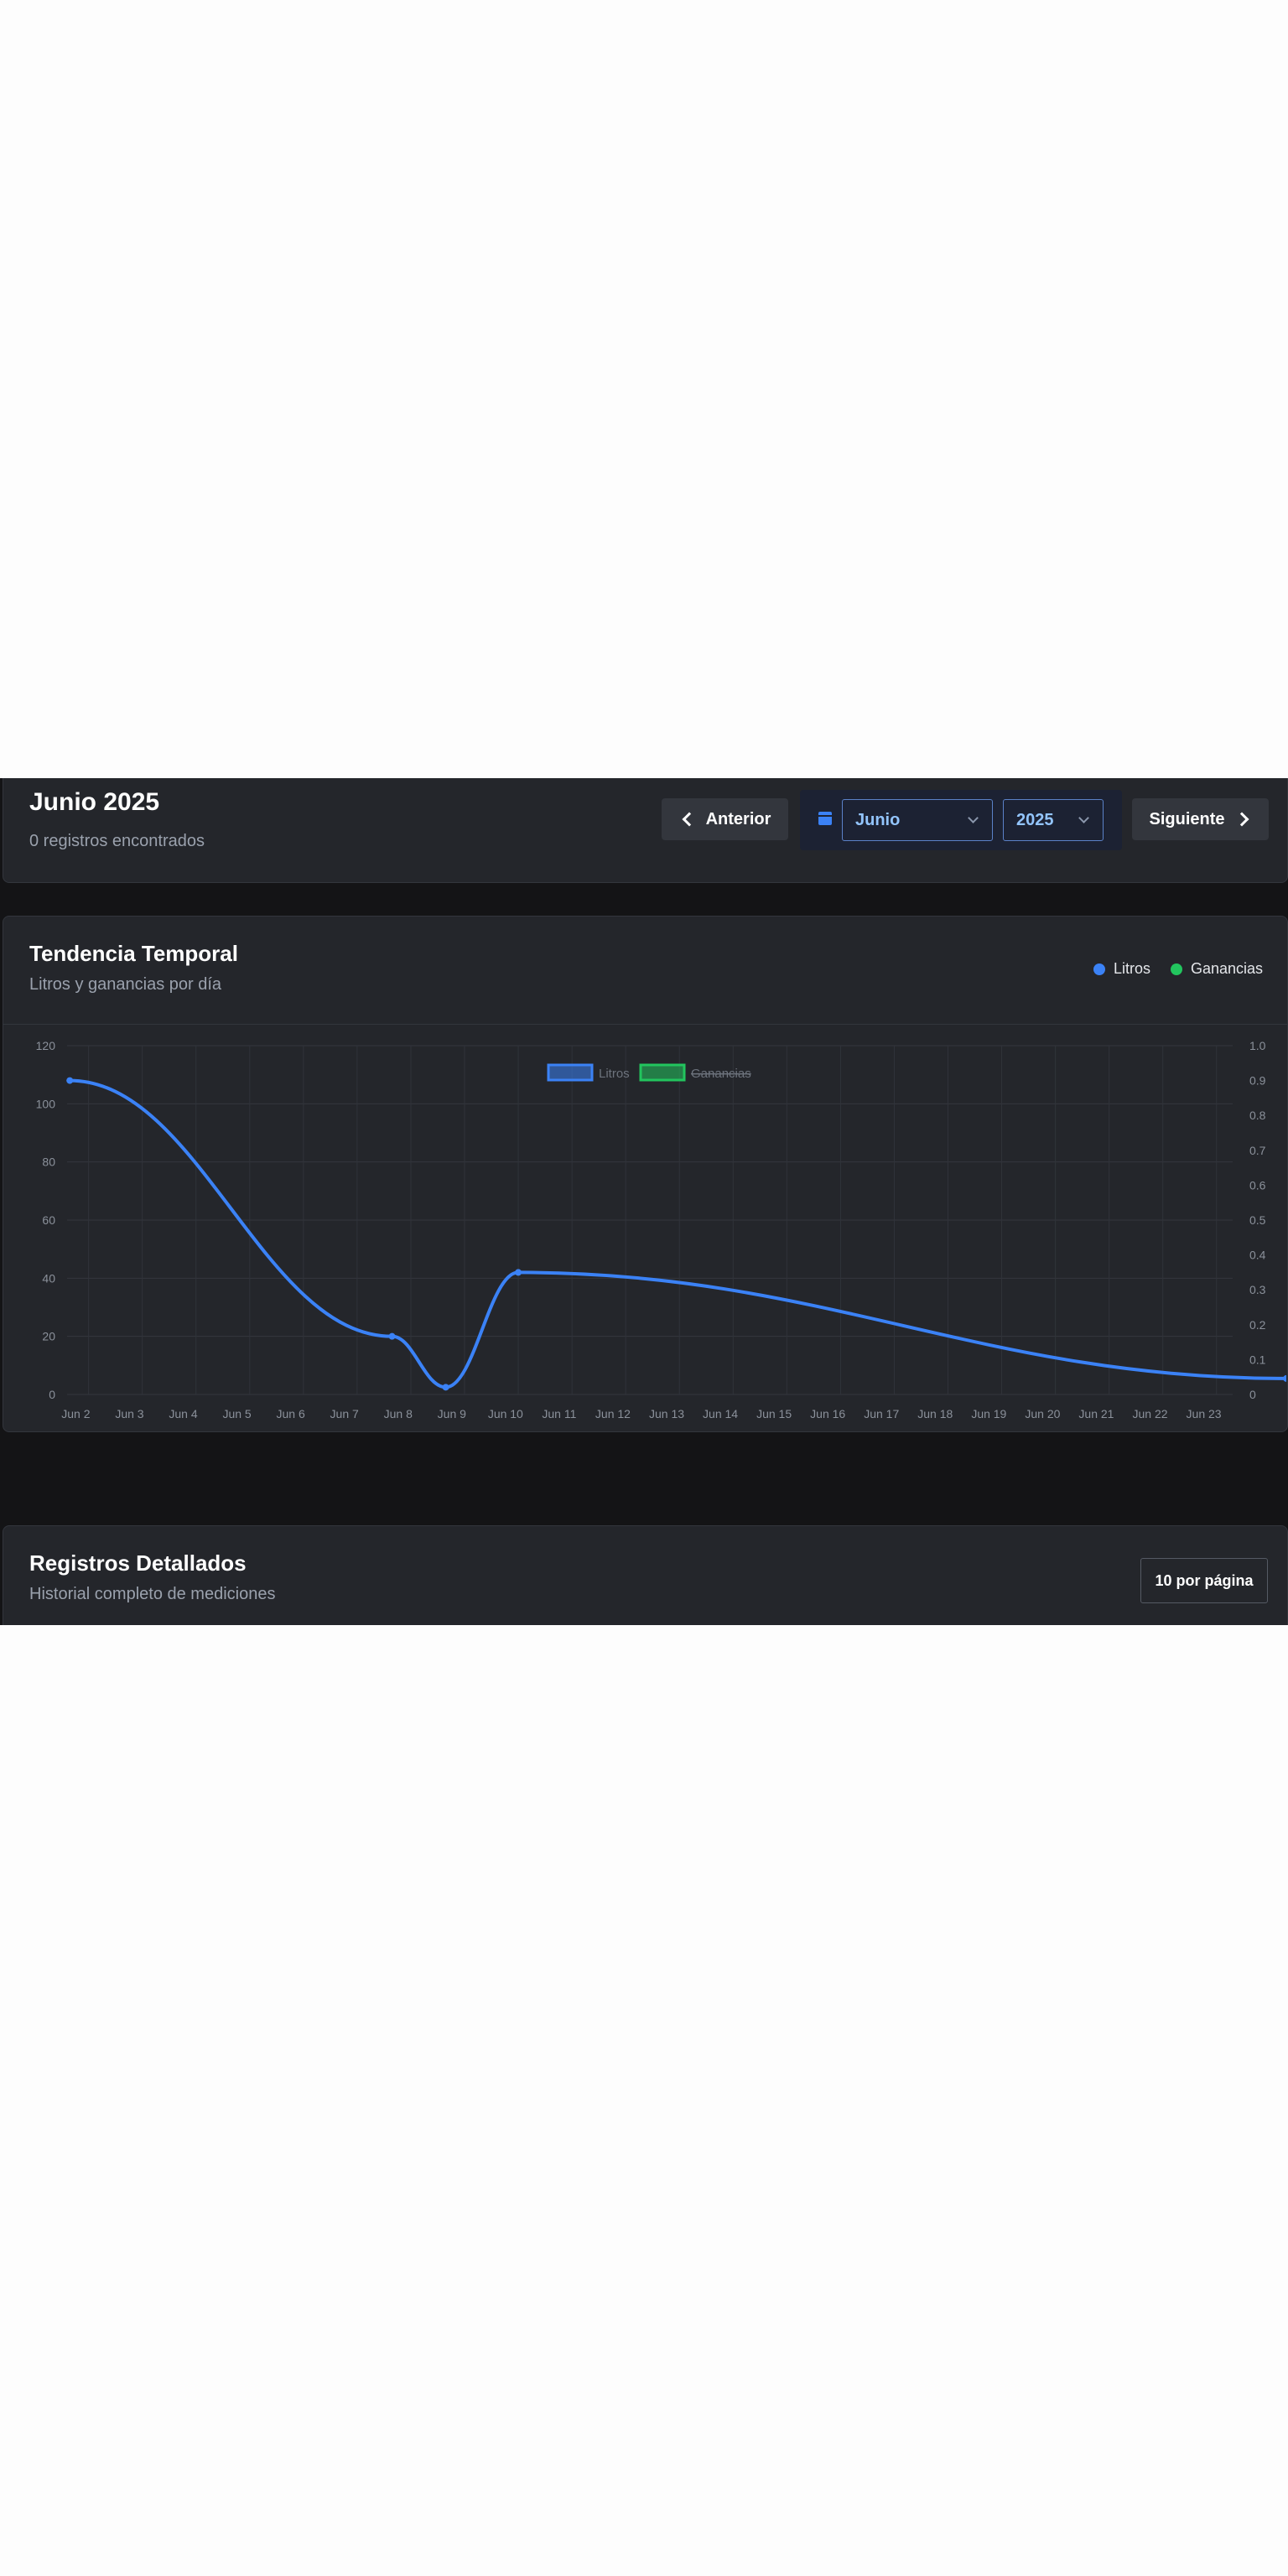 This screenshot has height=2576, width=1288. Describe the element at coordinates (133, 953) in the screenshot. I see `chart-card-title: Tendencia Temporal` at that location.